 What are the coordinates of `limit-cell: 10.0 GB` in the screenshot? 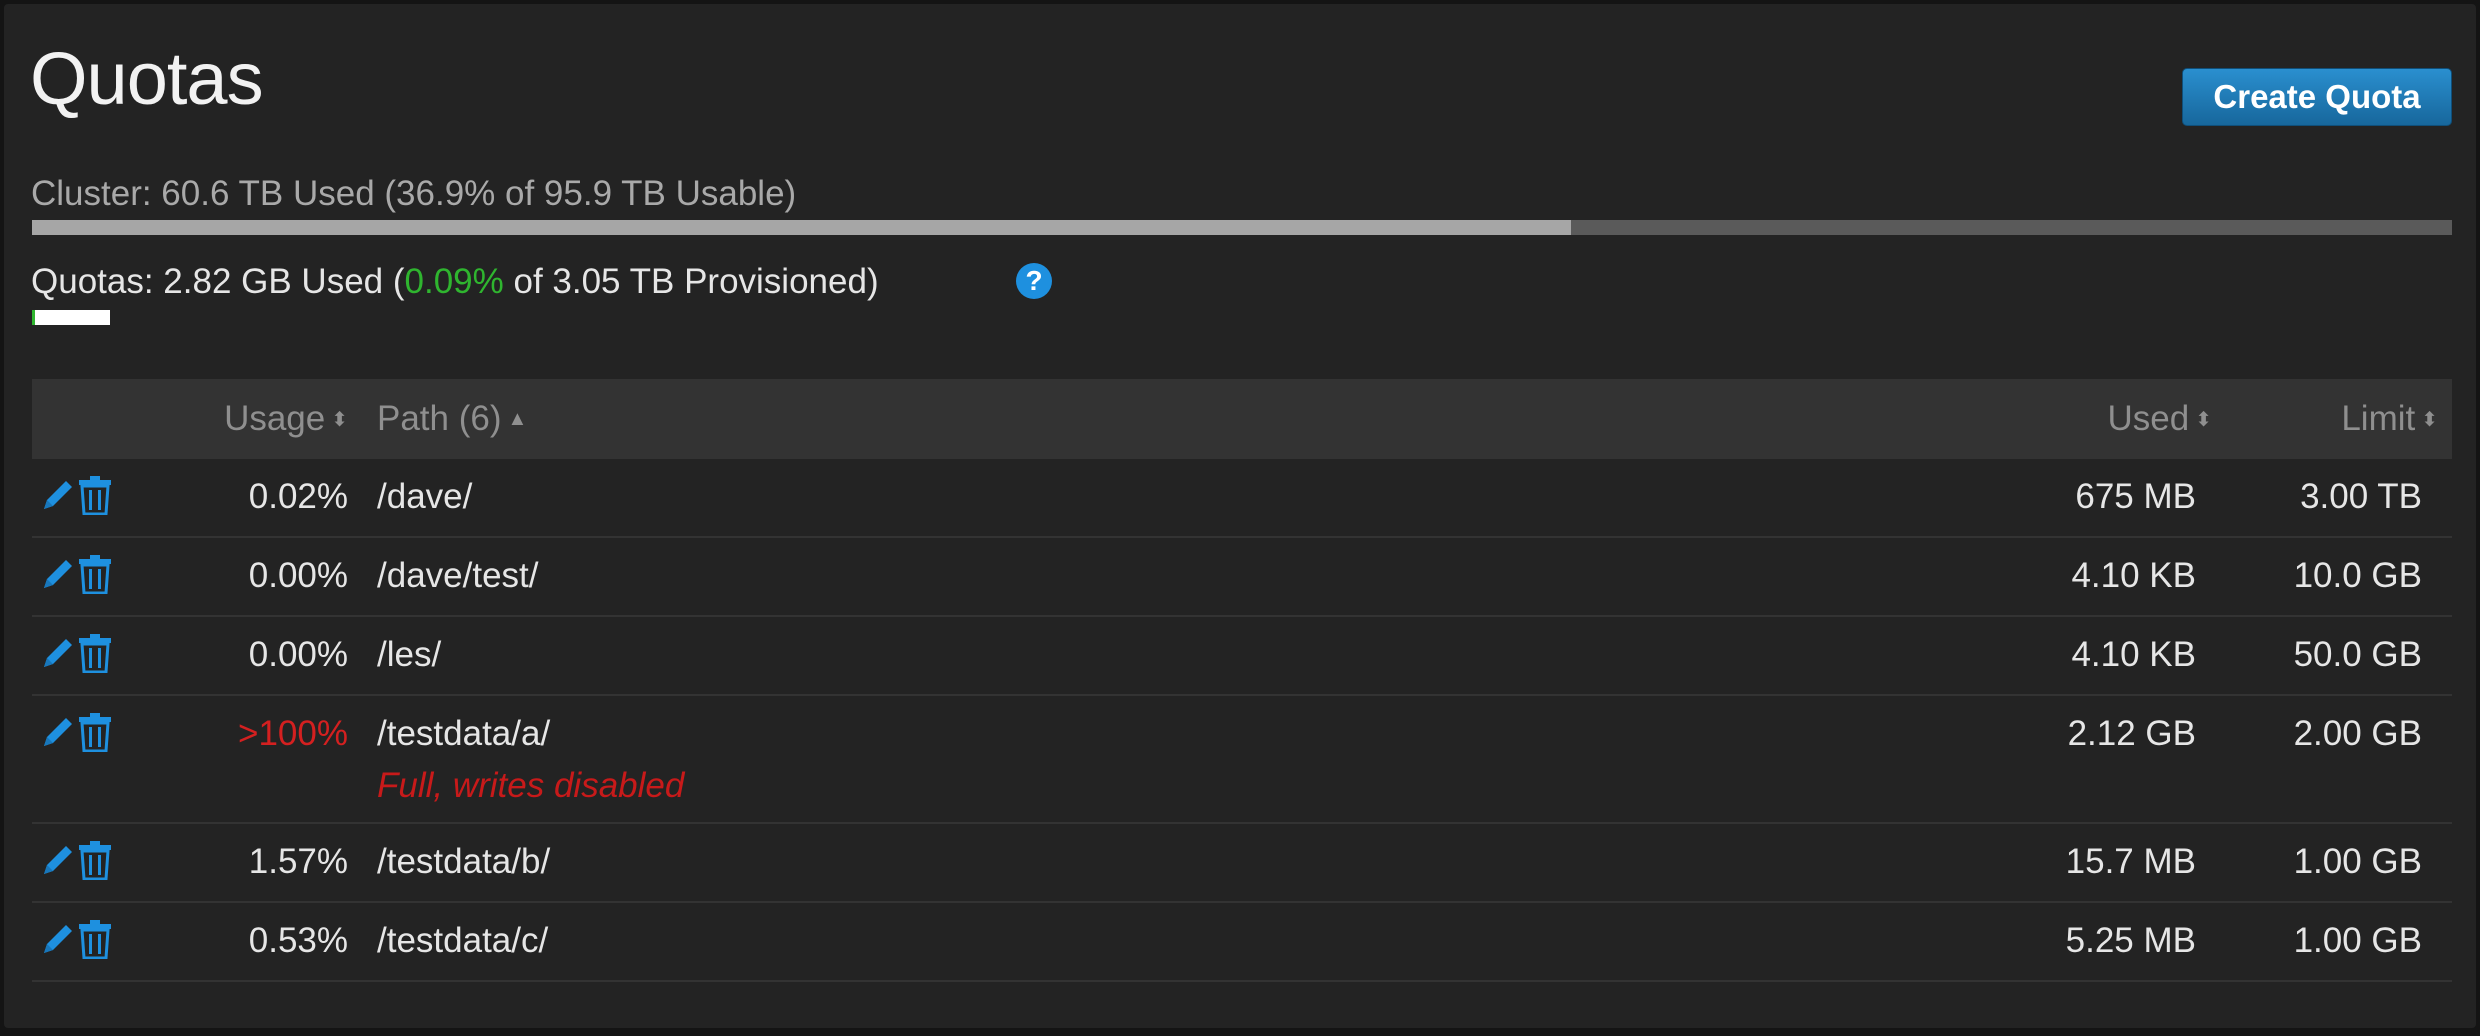 It's located at (2357, 575).